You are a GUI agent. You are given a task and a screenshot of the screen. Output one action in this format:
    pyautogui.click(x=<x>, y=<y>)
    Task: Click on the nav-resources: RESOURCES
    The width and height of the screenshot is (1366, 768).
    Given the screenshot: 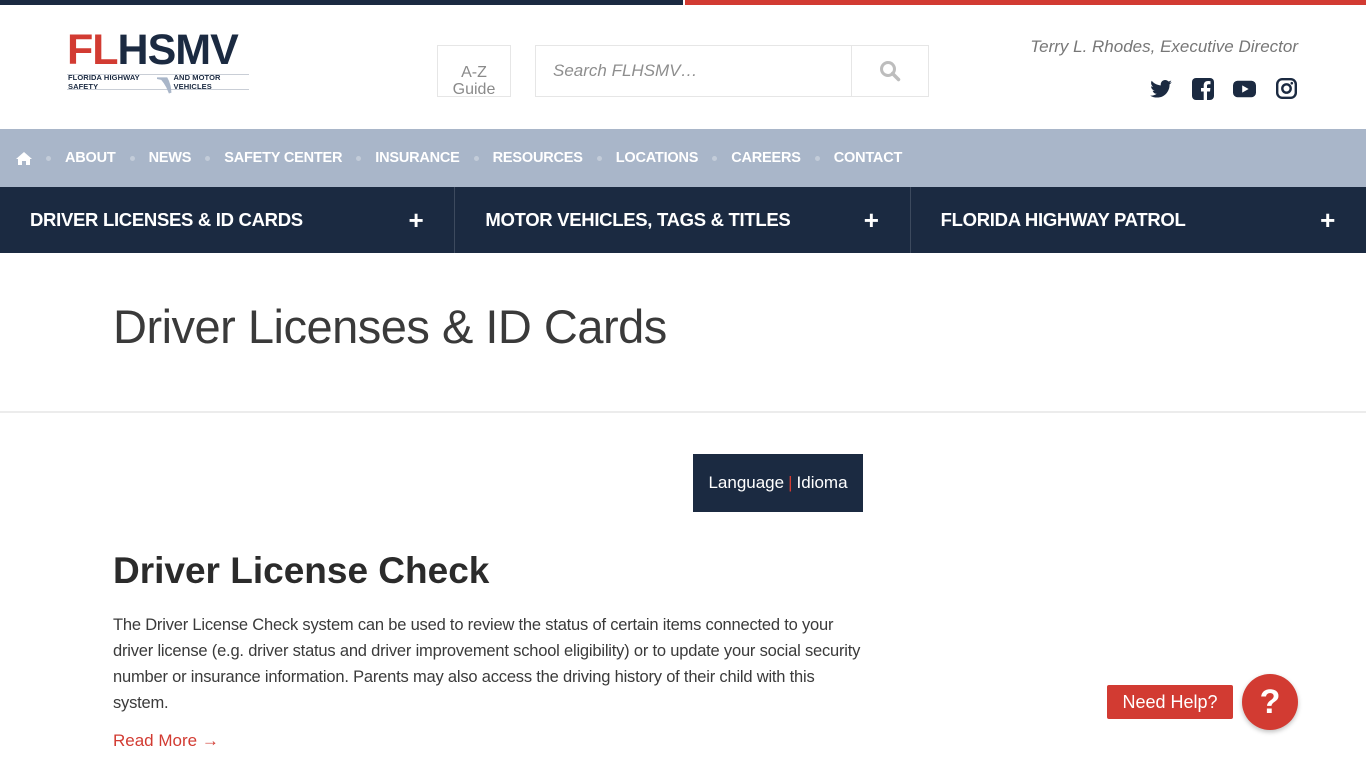 What is the action you would take?
    pyautogui.click(x=538, y=158)
    